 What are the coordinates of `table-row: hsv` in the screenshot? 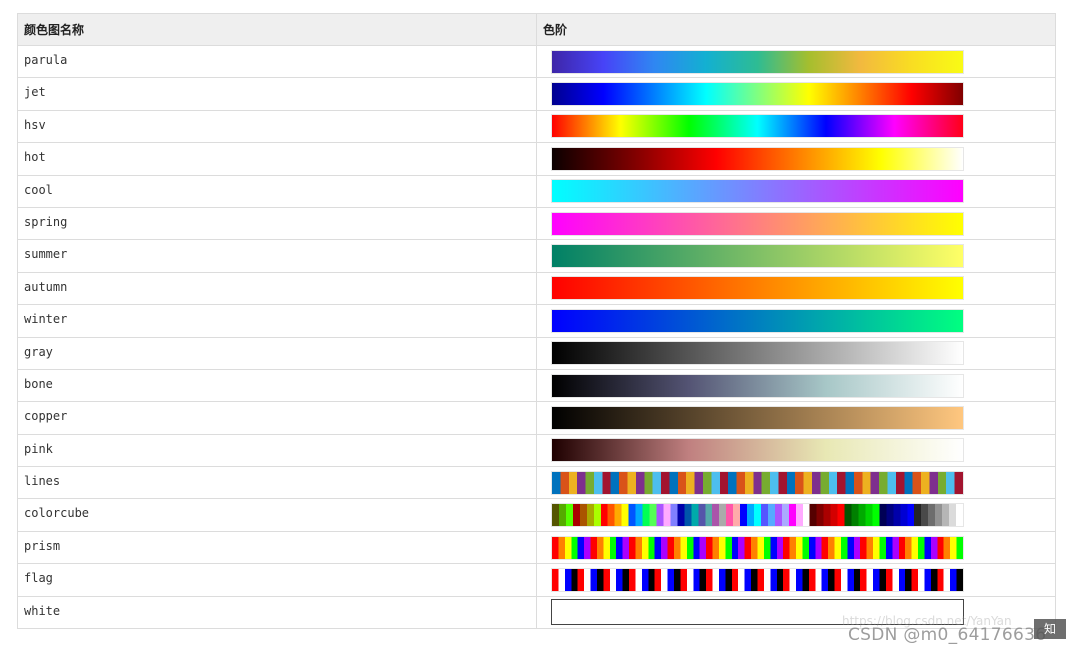 It's located at (536, 126).